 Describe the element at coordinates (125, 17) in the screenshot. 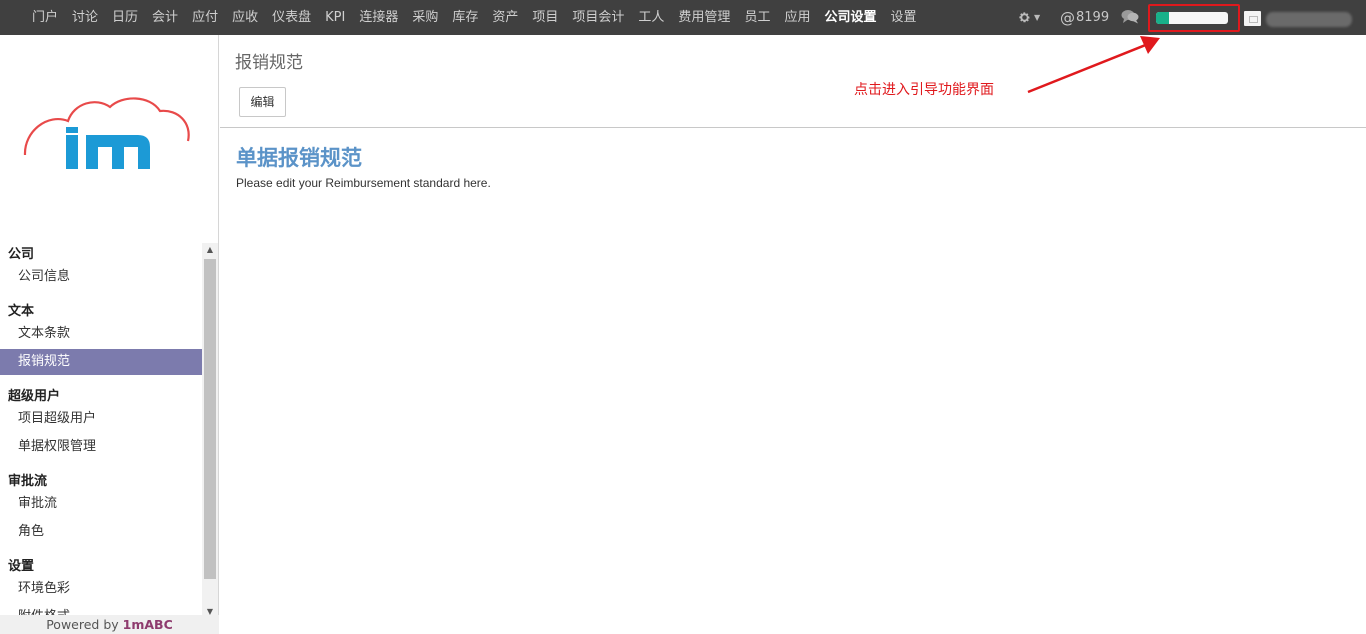

I see `topnav-item: 日历` at that location.